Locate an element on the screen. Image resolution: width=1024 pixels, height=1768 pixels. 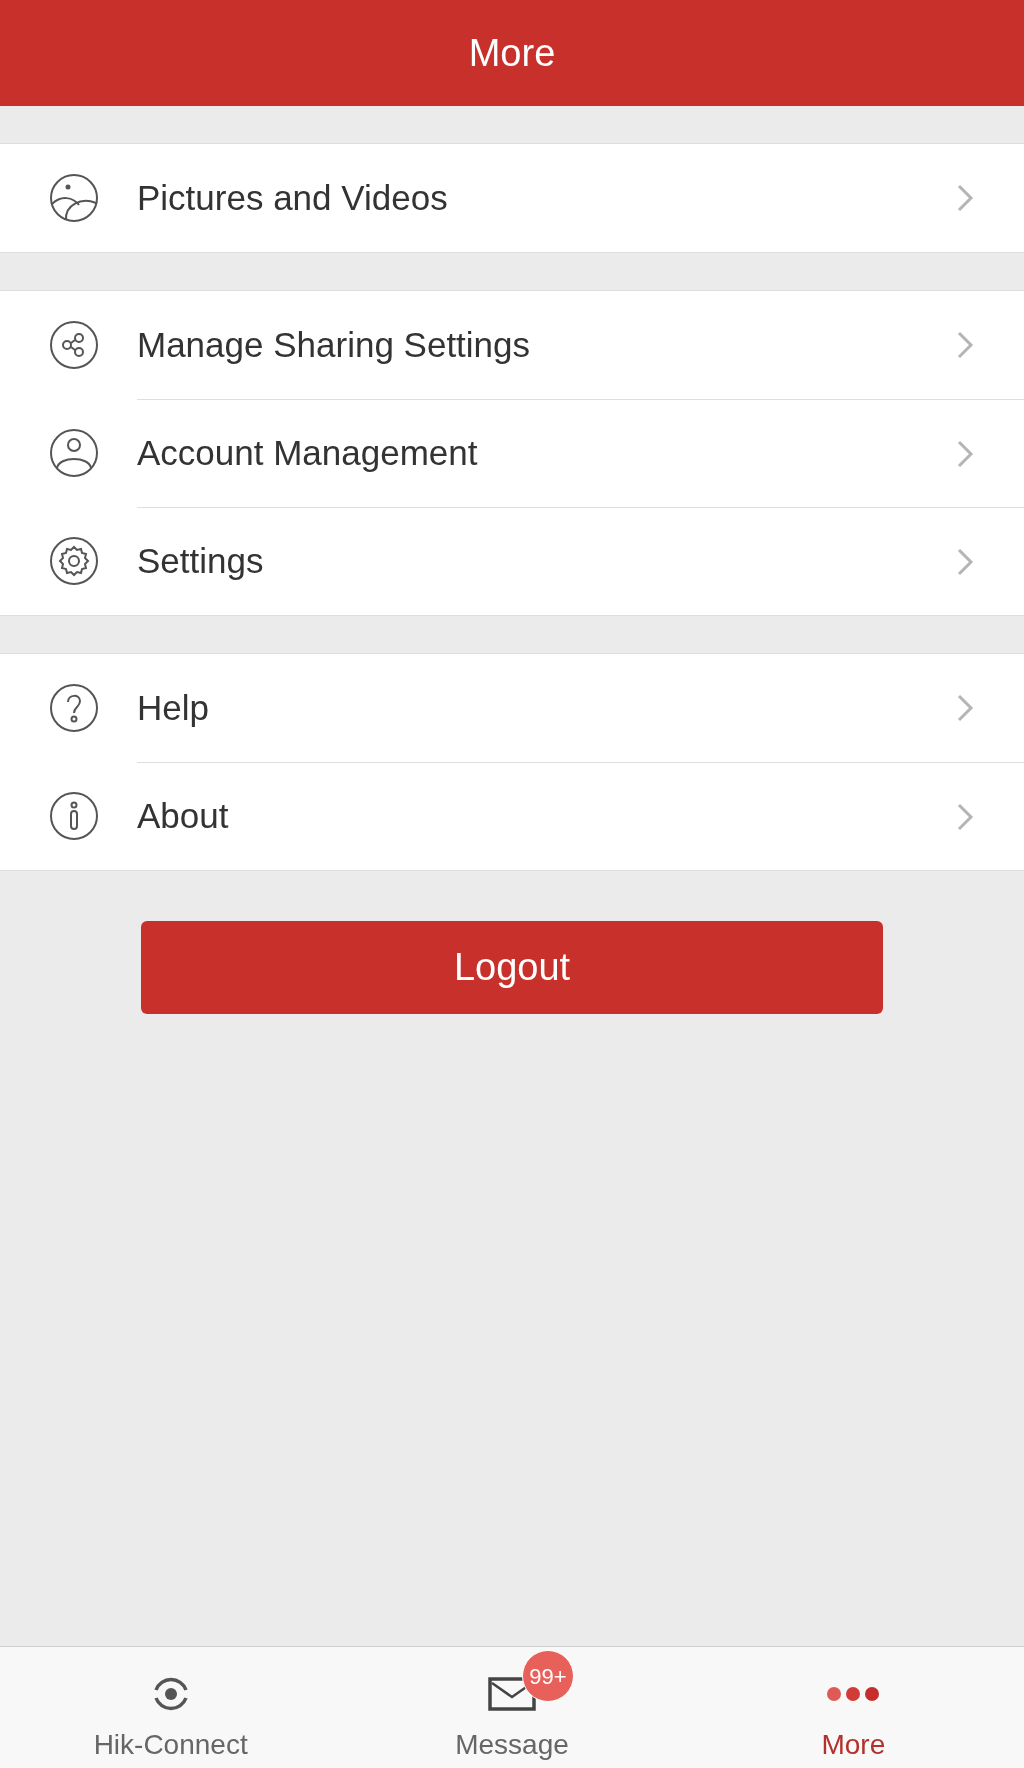
logout-button: Logout is located at coordinates (512, 967).